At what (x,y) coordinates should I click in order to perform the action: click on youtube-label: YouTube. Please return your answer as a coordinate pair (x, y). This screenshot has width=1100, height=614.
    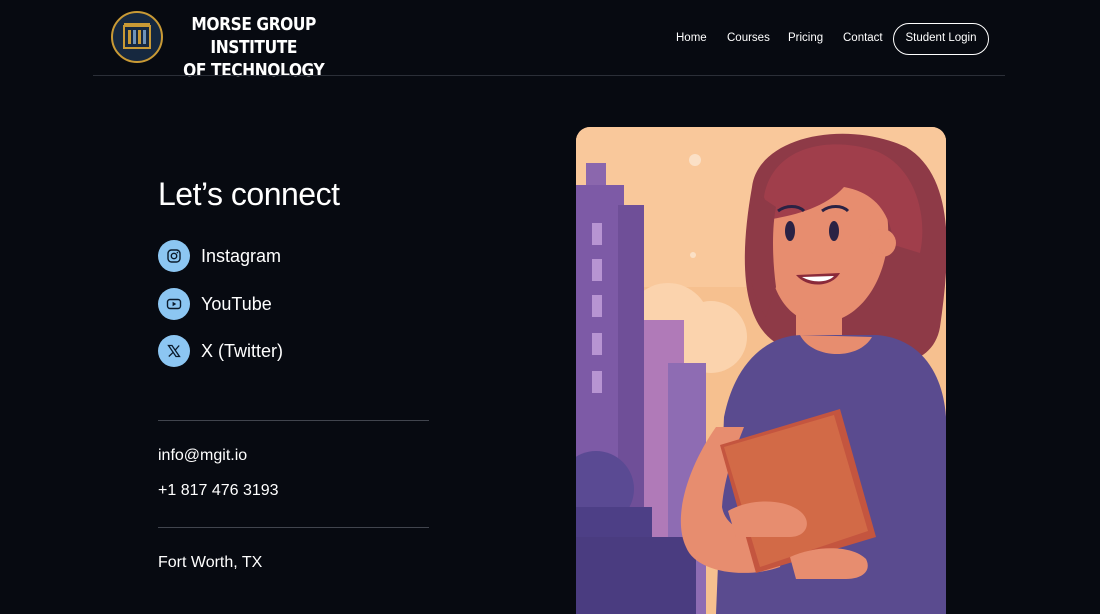
    Looking at the image, I should click on (236, 304).